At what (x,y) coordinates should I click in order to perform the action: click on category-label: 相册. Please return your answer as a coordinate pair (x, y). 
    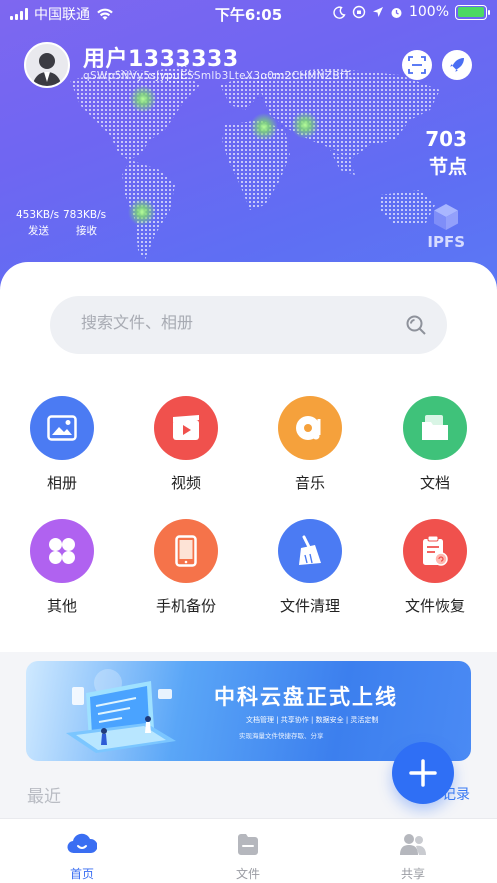
    Looking at the image, I should click on (61, 483).